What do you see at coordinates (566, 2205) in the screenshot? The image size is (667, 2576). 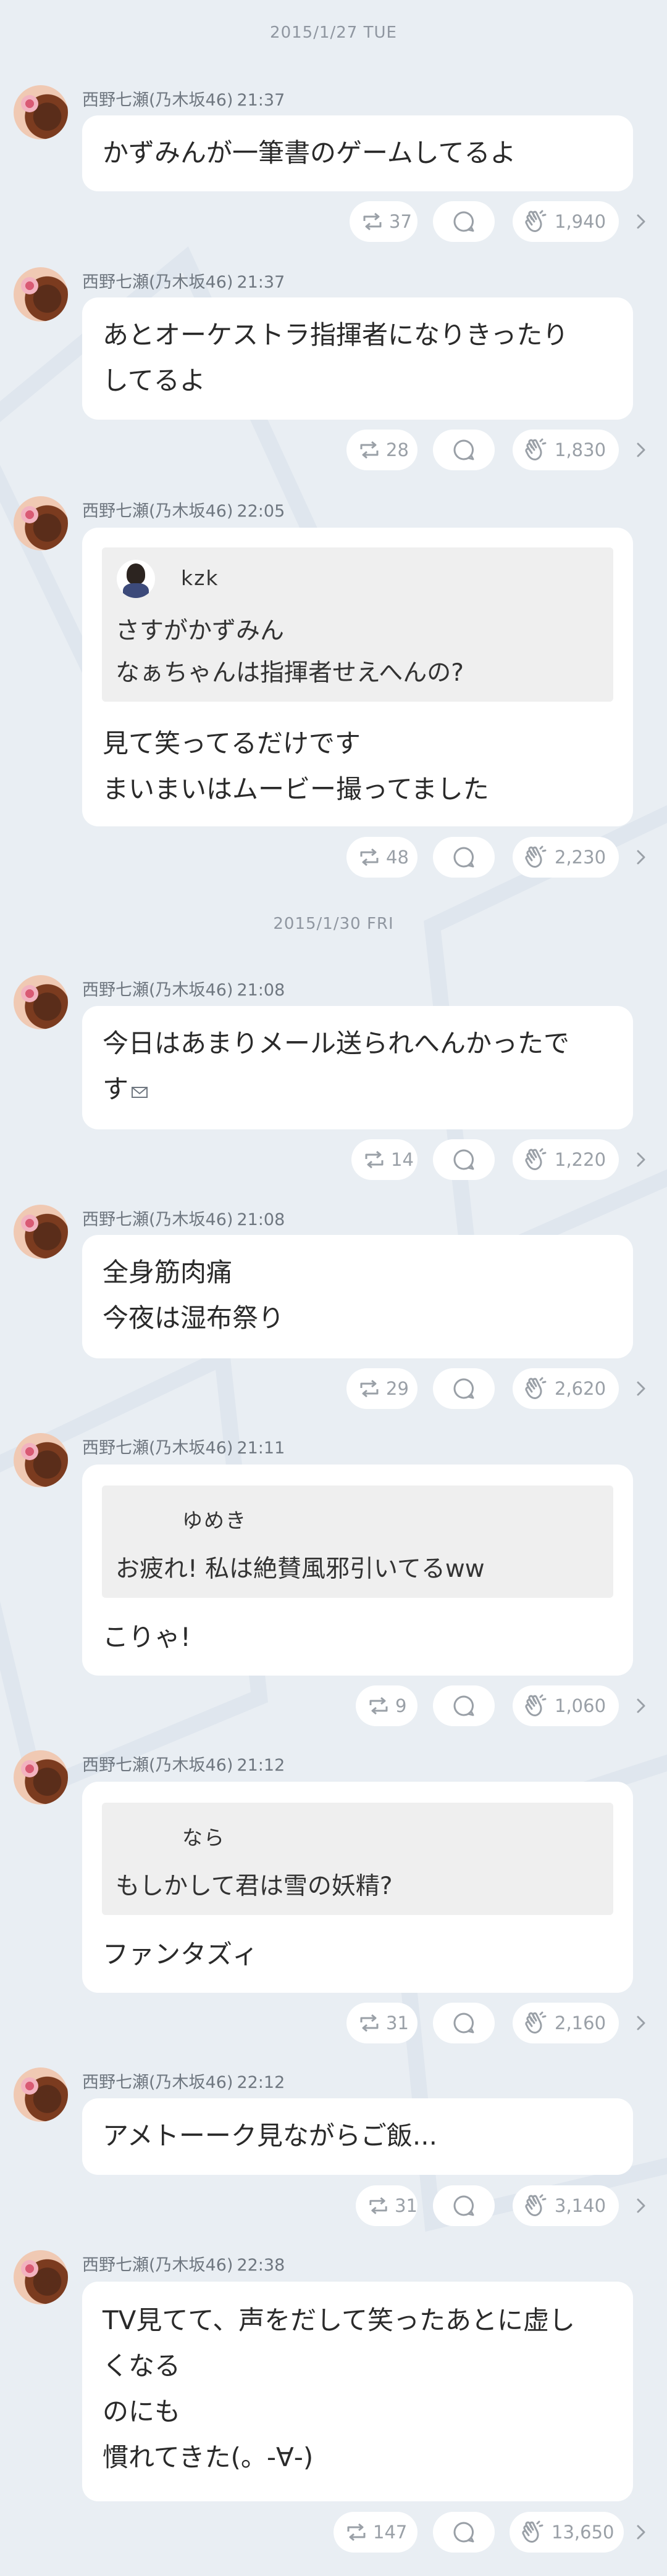 I see `like-button: 3,140` at bounding box center [566, 2205].